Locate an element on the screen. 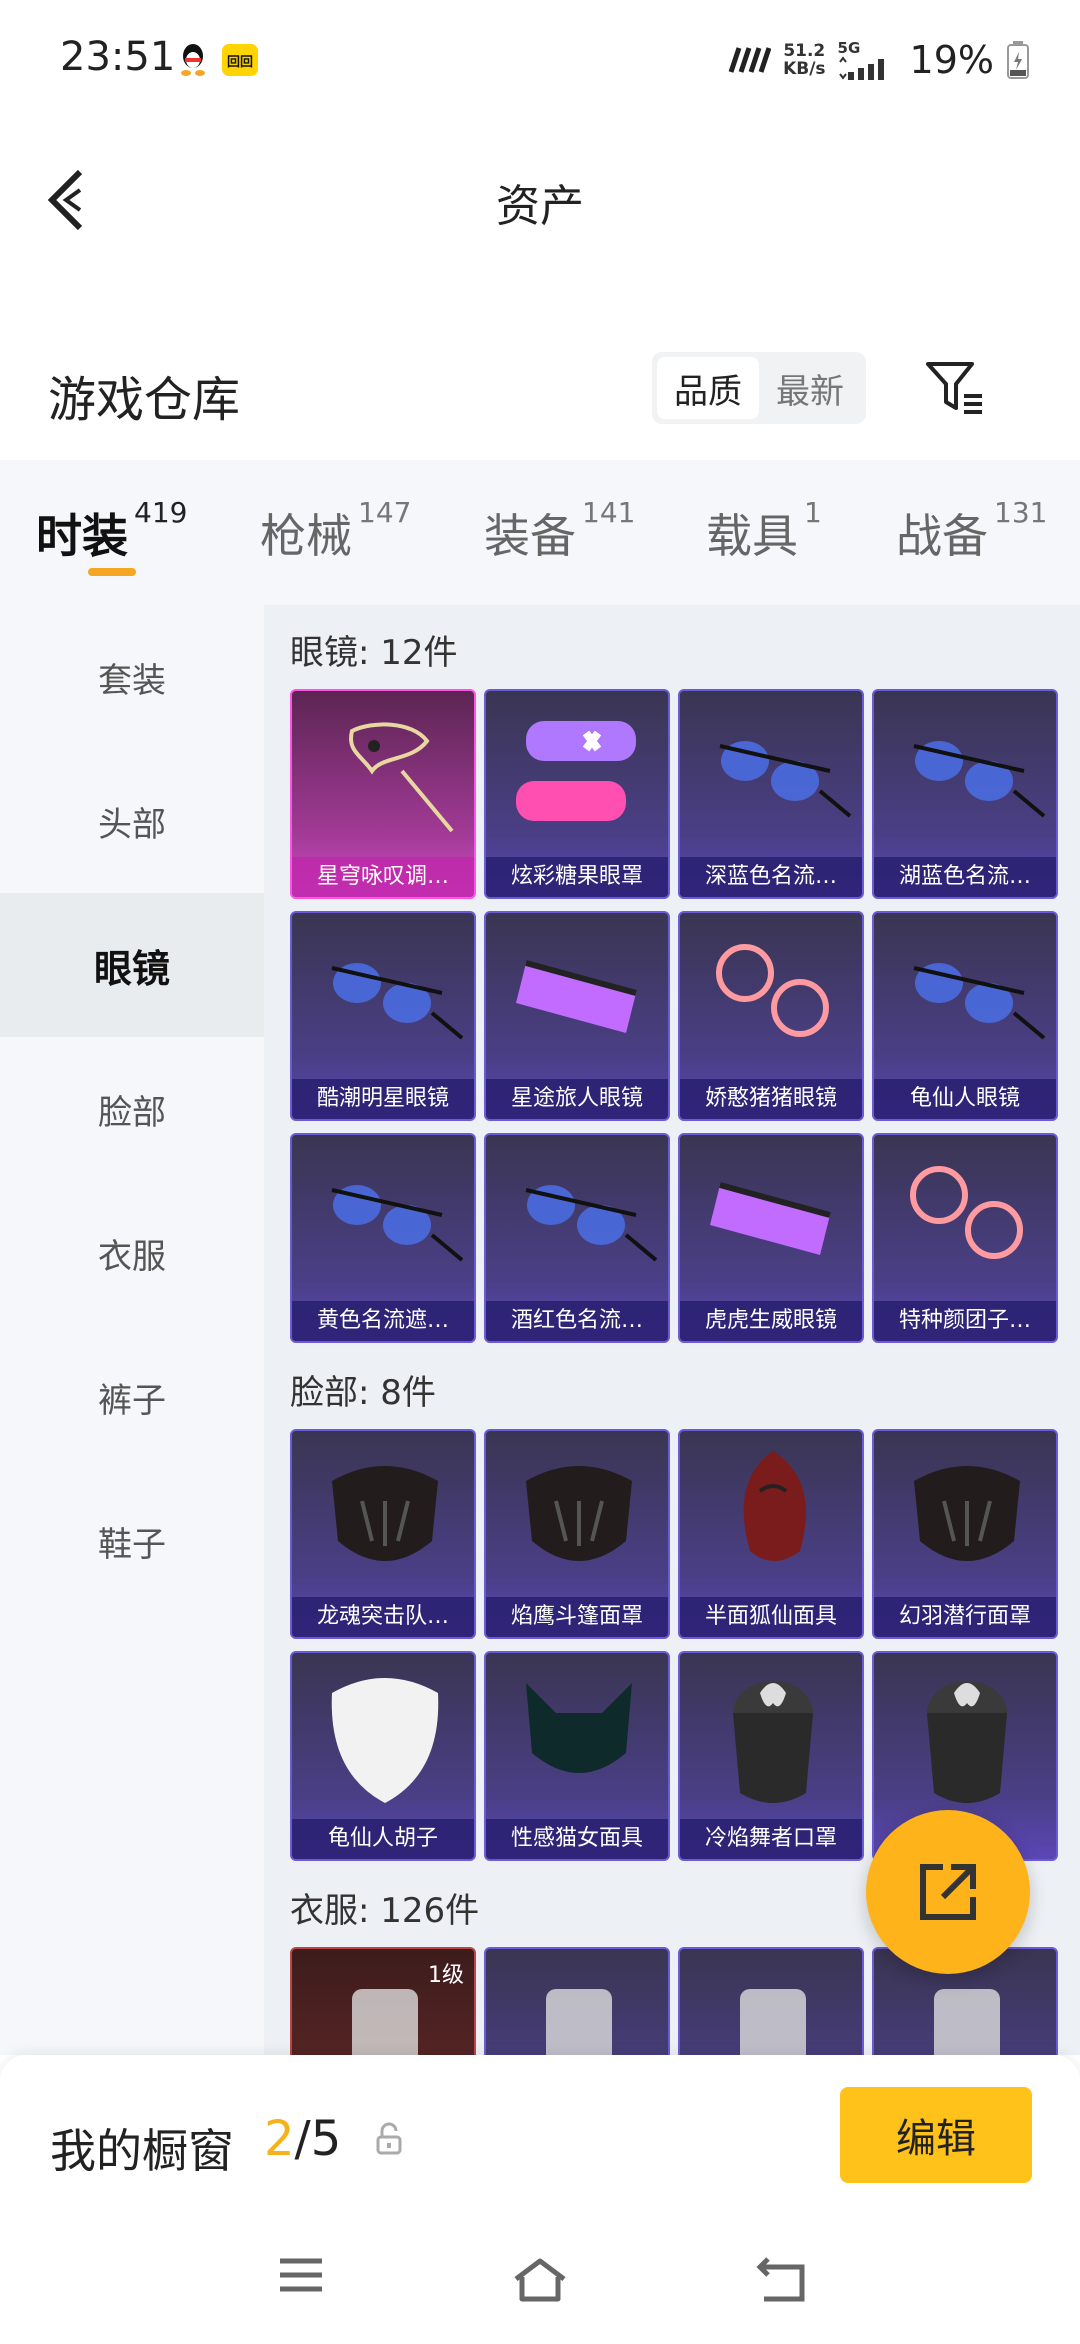 The width and height of the screenshot is (1080, 2344). sidebar-item-head: 头部 is located at coordinates (132, 821).